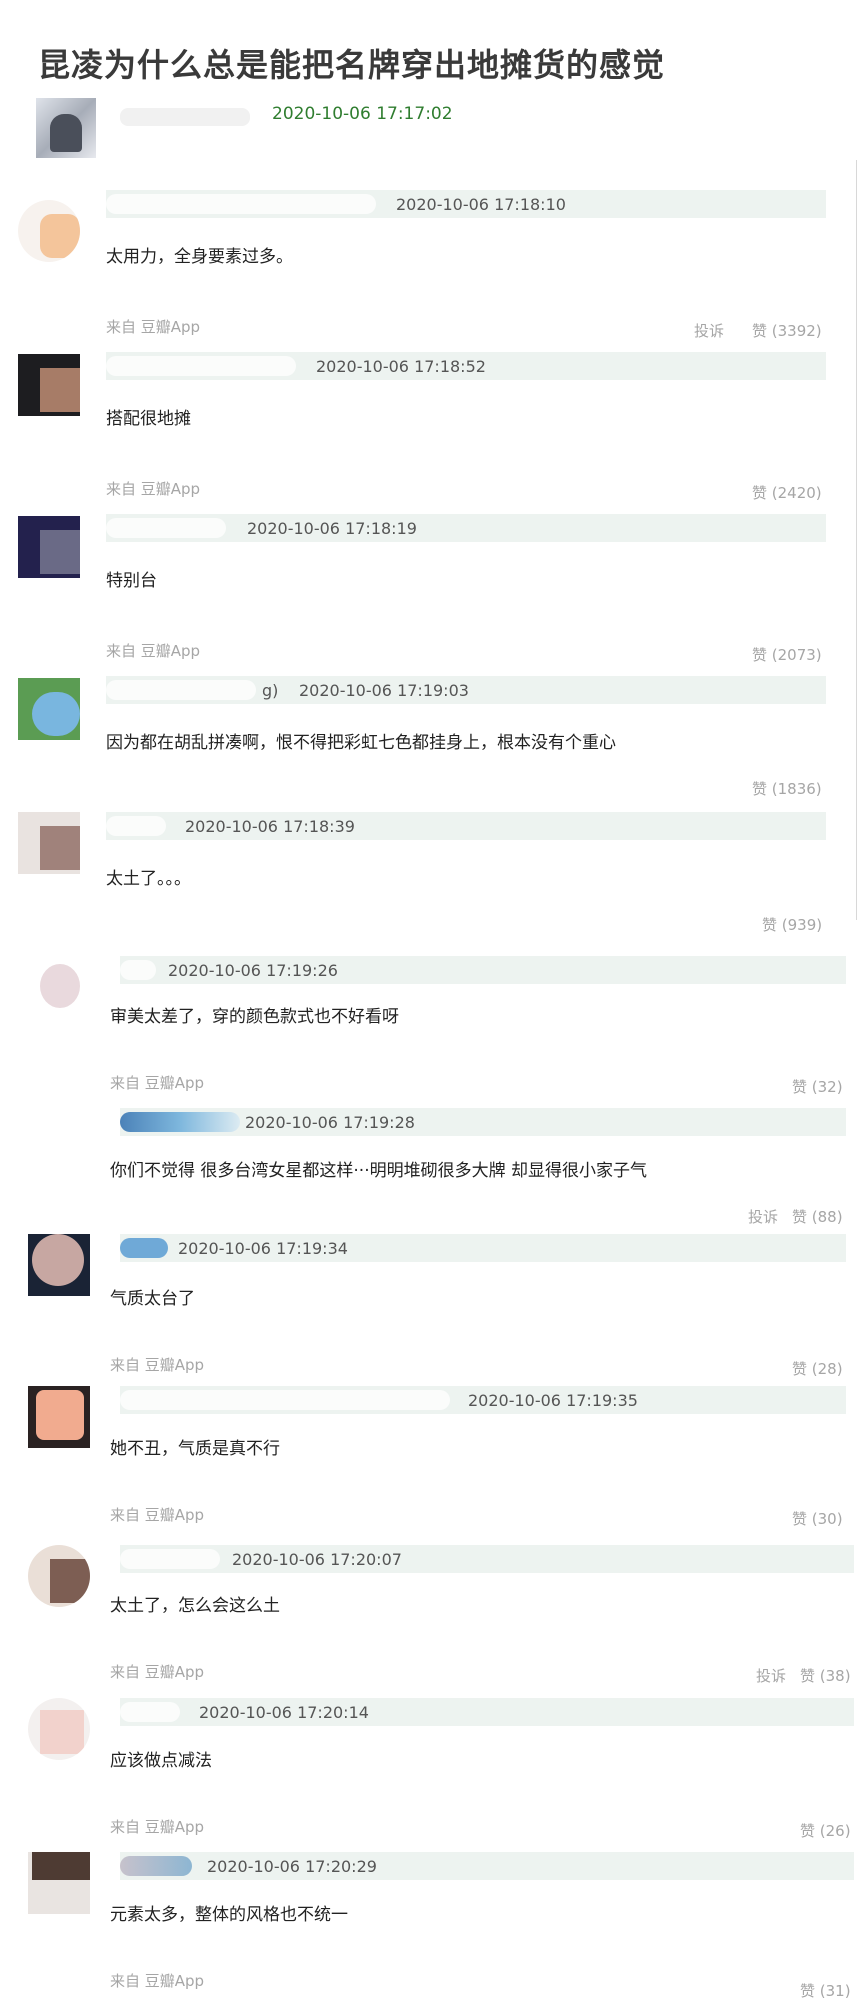 Image resolution: width=857 pixels, height=2008 pixels. What do you see at coordinates (817, 1518) in the screenshot?
I see `like-count: 赞 (30)` at bounding box center [817, 1518].